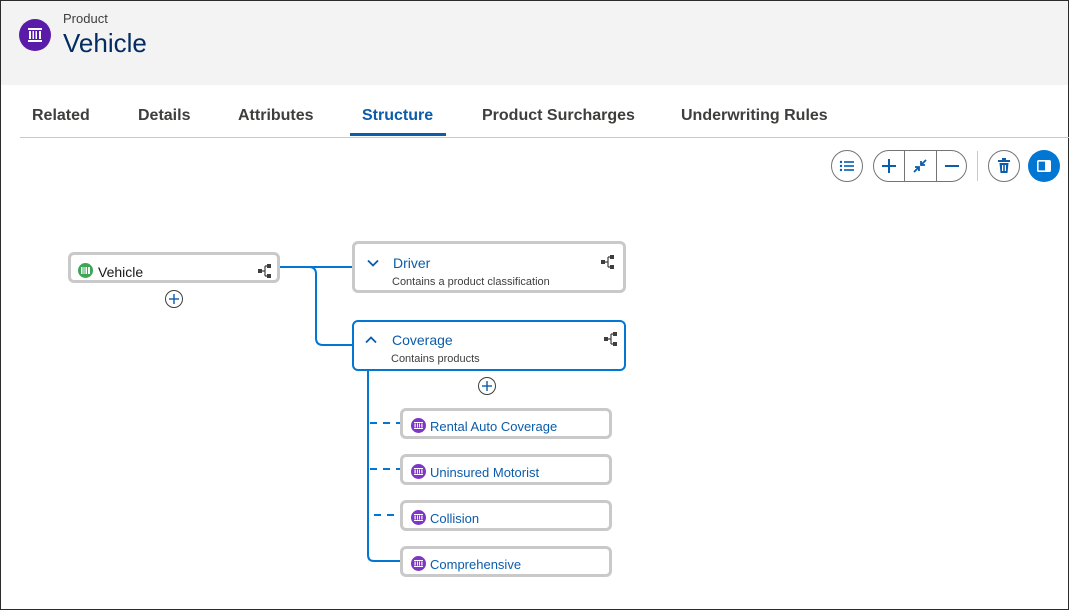 The image size is (1069, 610). I want to click on tree-leaf-label: Collision, so click(454, 518).